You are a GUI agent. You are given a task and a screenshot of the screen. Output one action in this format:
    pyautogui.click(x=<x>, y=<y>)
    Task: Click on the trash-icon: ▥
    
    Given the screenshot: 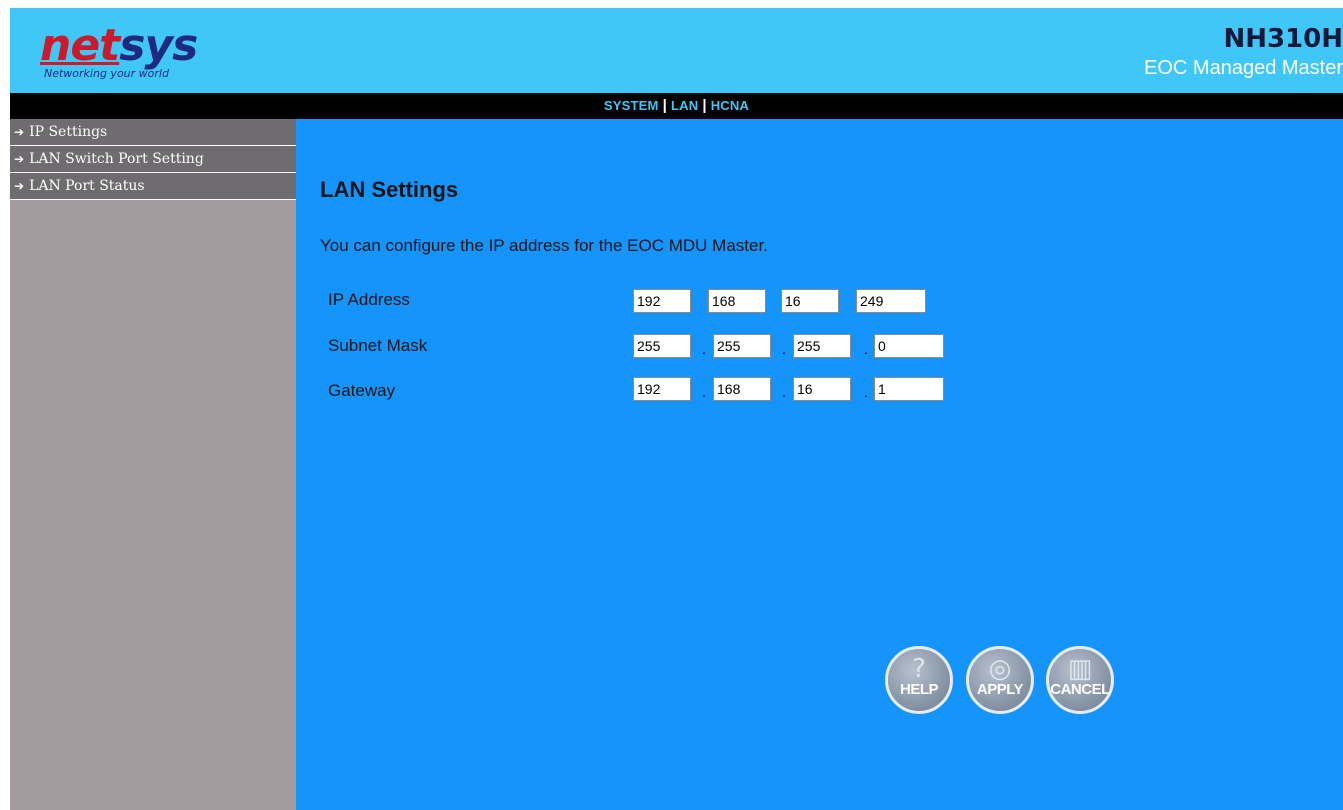 What is the action you would take?
    pyautogui.click(x=1080, y=669)
    